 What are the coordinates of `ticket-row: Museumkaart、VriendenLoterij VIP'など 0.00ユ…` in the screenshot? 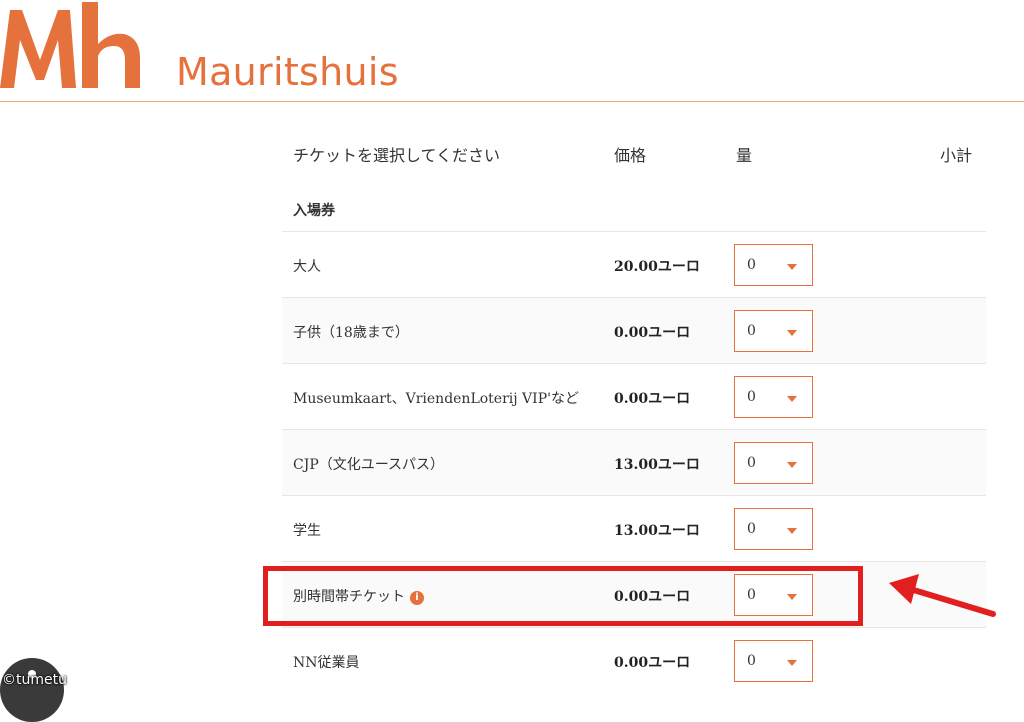 It's located at (634, 396).